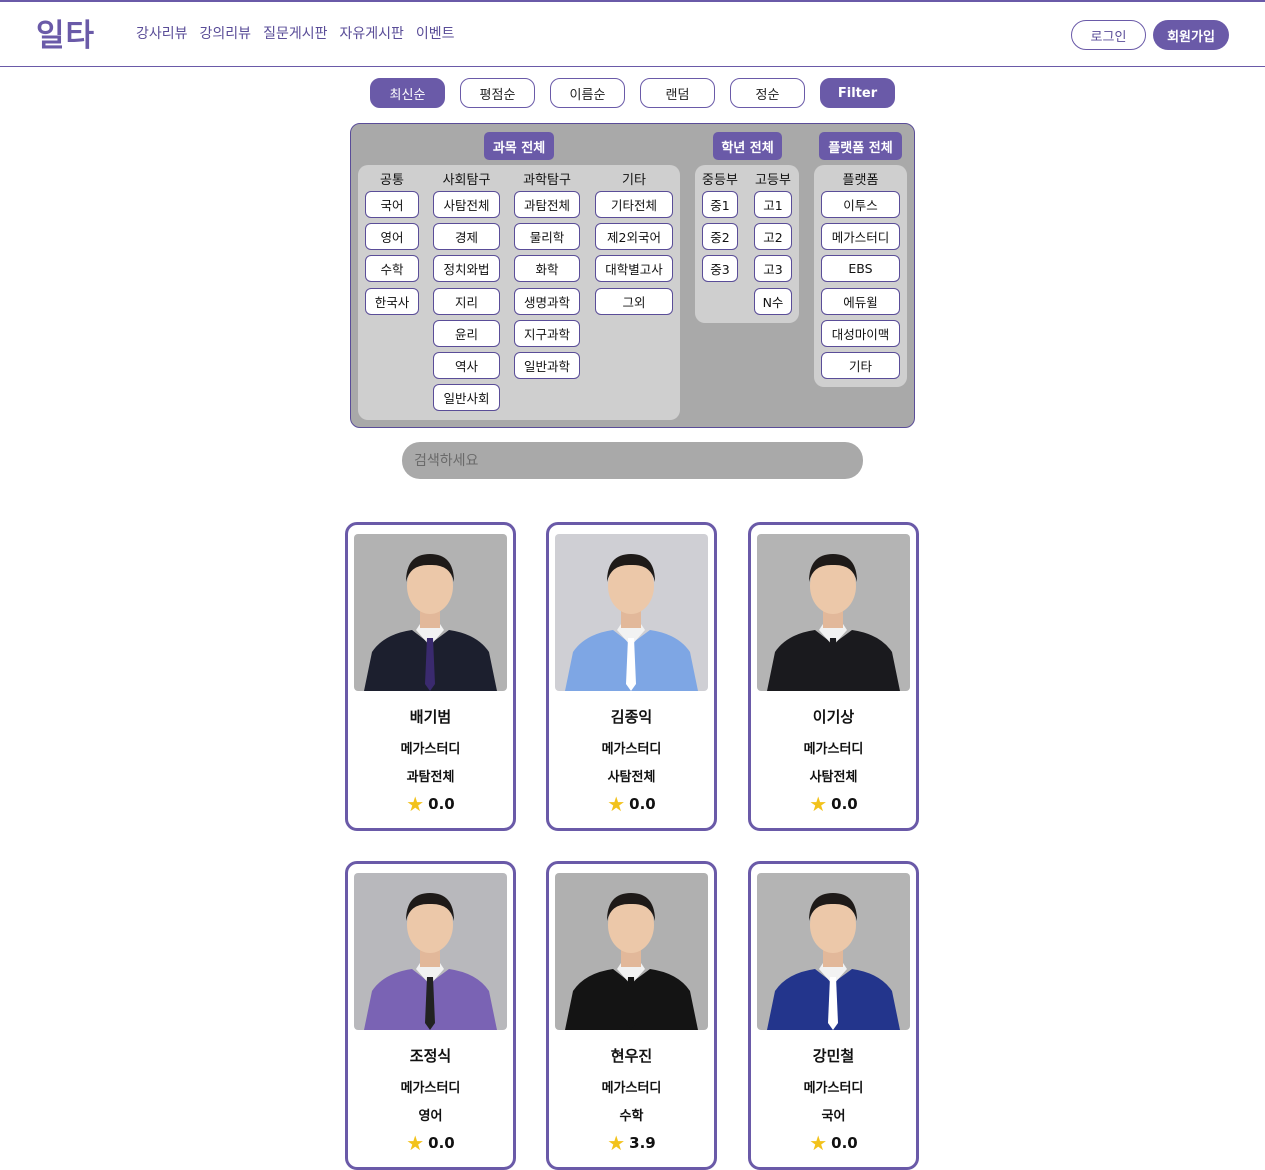 This screenshot has height=1170, width=1265. I want to click on subject-chip: 그외, so click(634, 301).